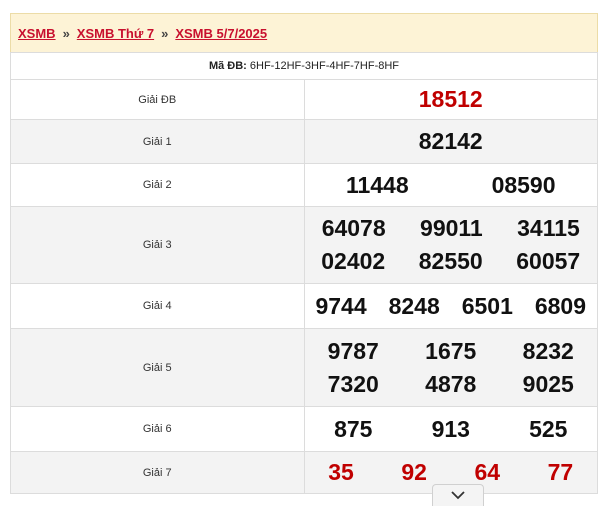 The image size is (601, 506). What do you see at coordinates (353, 350) in the screenshot?
I see `prize-number: 9787` at bounding box center [353, 350].